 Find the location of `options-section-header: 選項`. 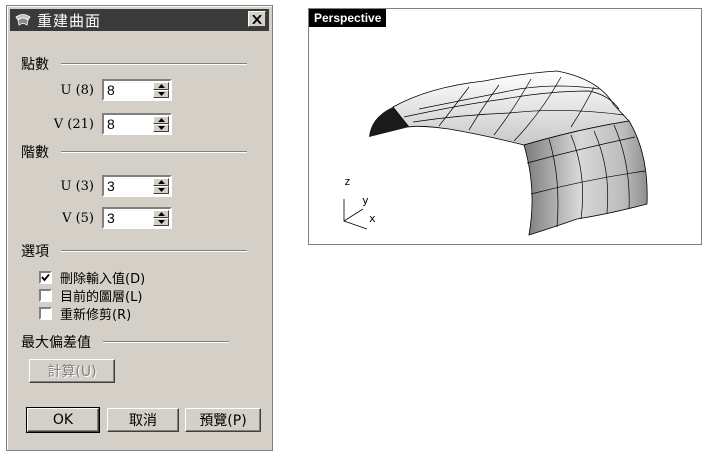

options-section-header: 選項 is located at coordinates (134, 251).